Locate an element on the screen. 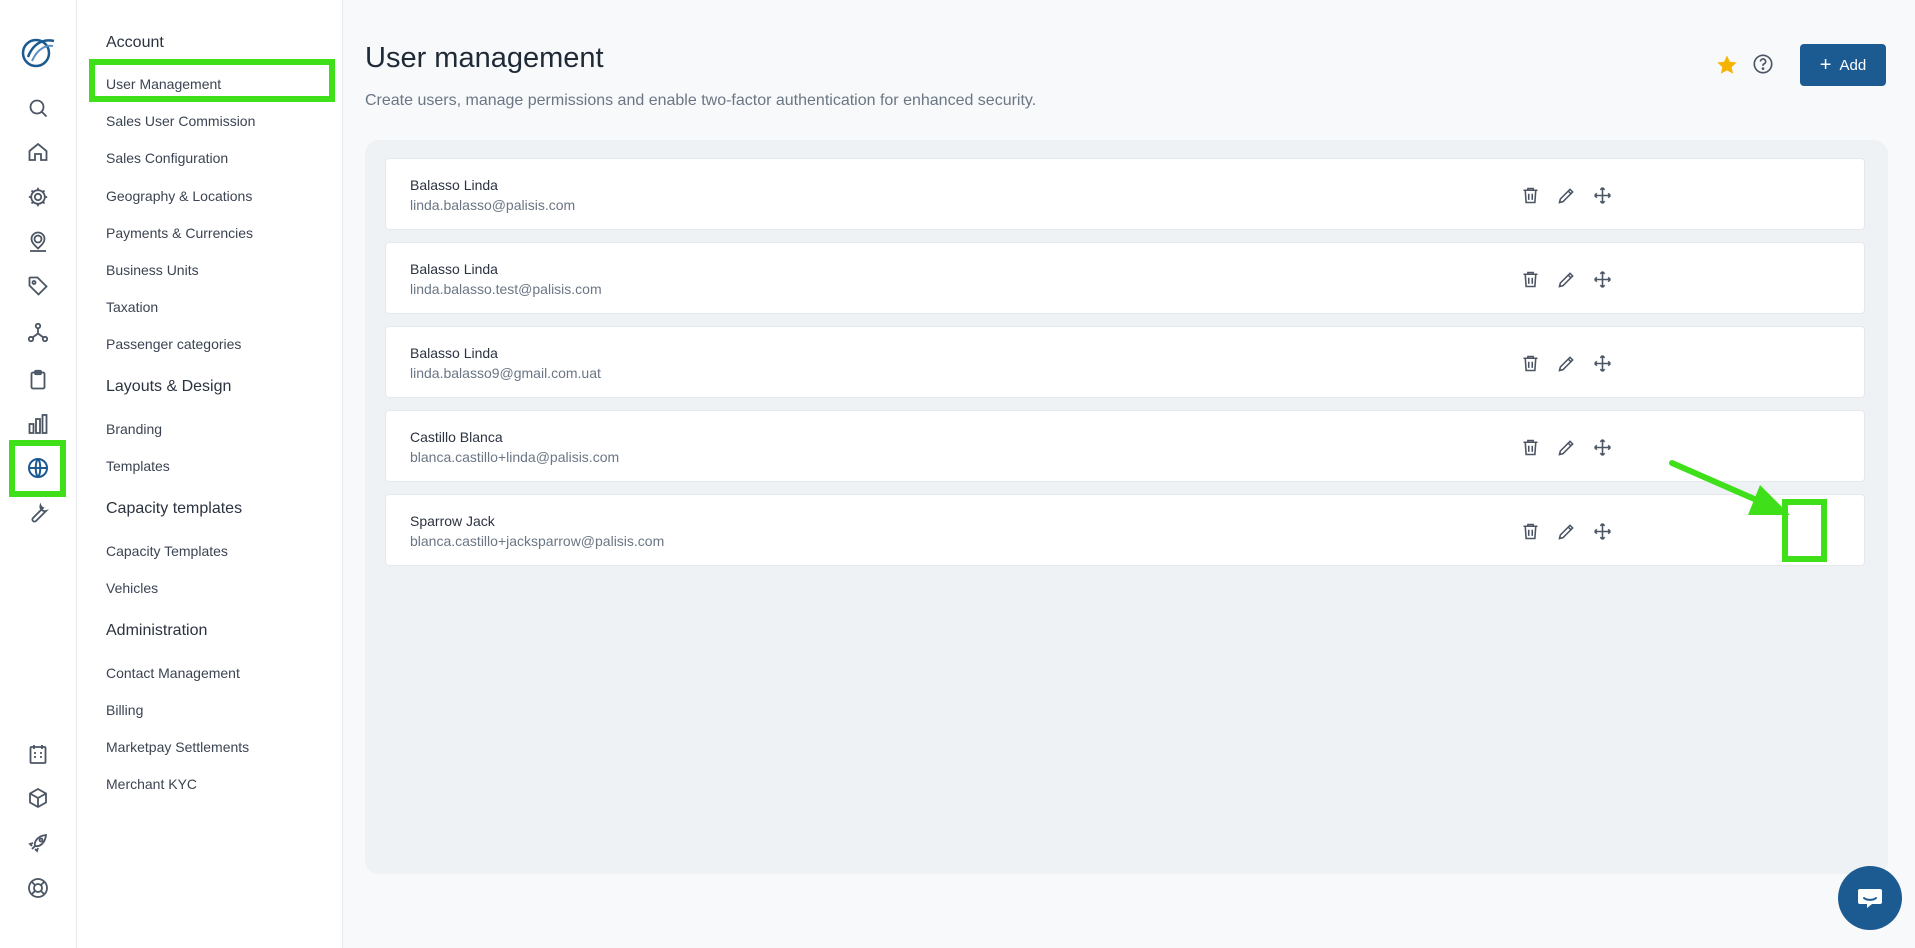 This screenshot has width=1915, height=948. chat-icon is located at coordinates (1870, 898).